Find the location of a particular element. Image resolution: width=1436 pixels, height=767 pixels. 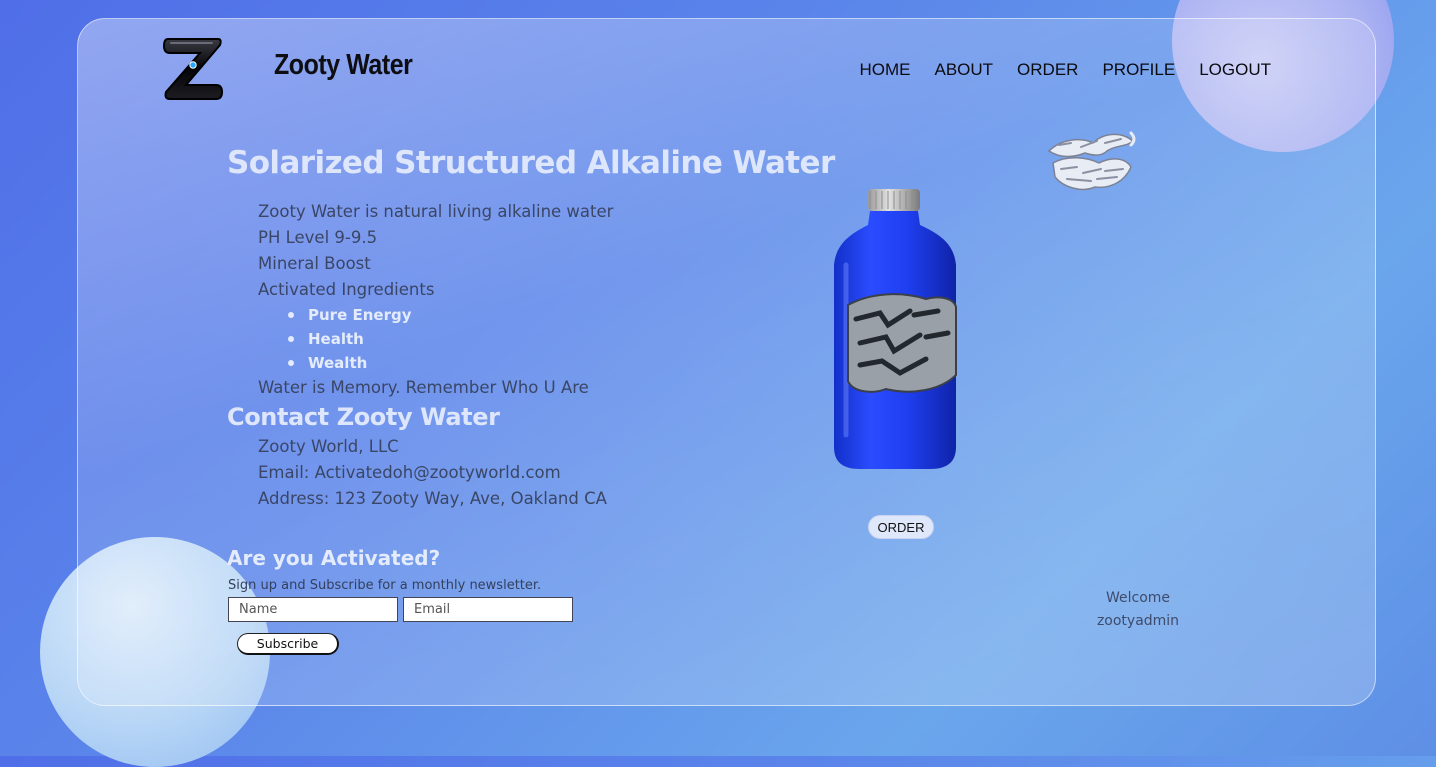

email-field is located at coordinates (488, 609).